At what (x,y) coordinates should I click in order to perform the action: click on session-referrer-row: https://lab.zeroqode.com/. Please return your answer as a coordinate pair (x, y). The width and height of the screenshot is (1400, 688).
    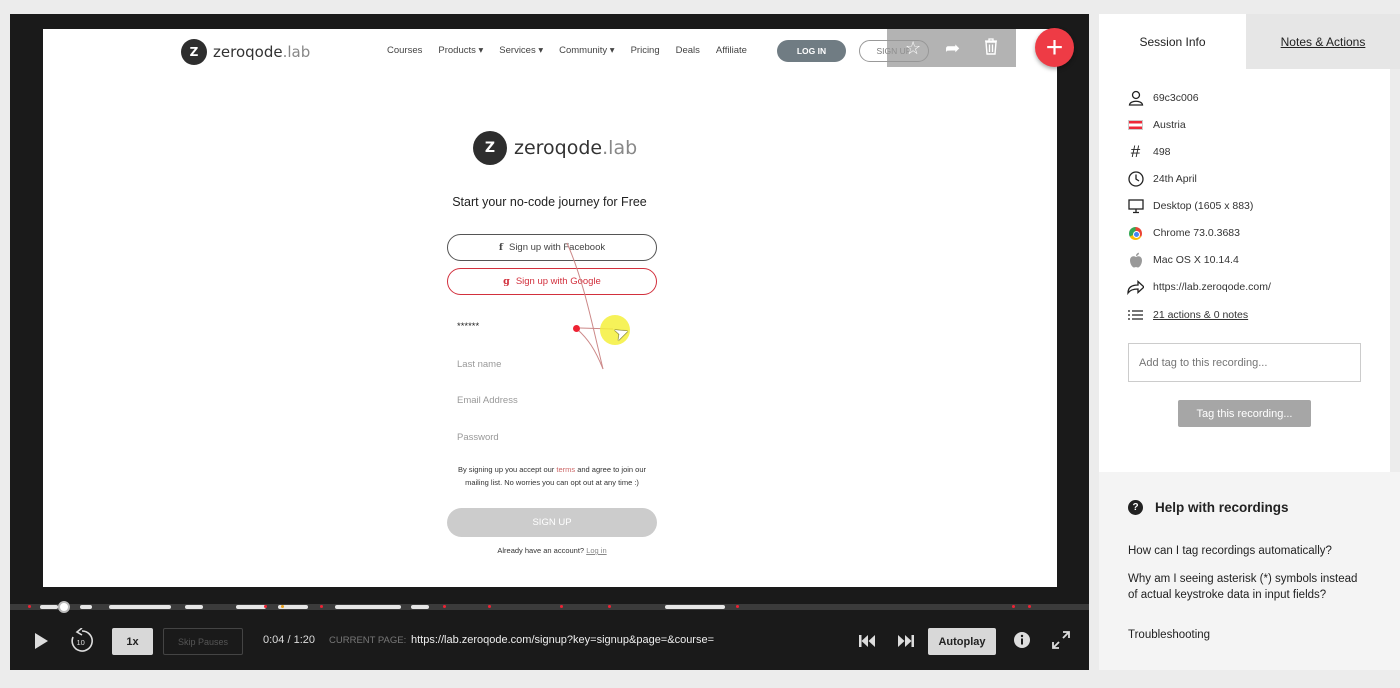
    Looking at the image, I should click on (1199, 287).